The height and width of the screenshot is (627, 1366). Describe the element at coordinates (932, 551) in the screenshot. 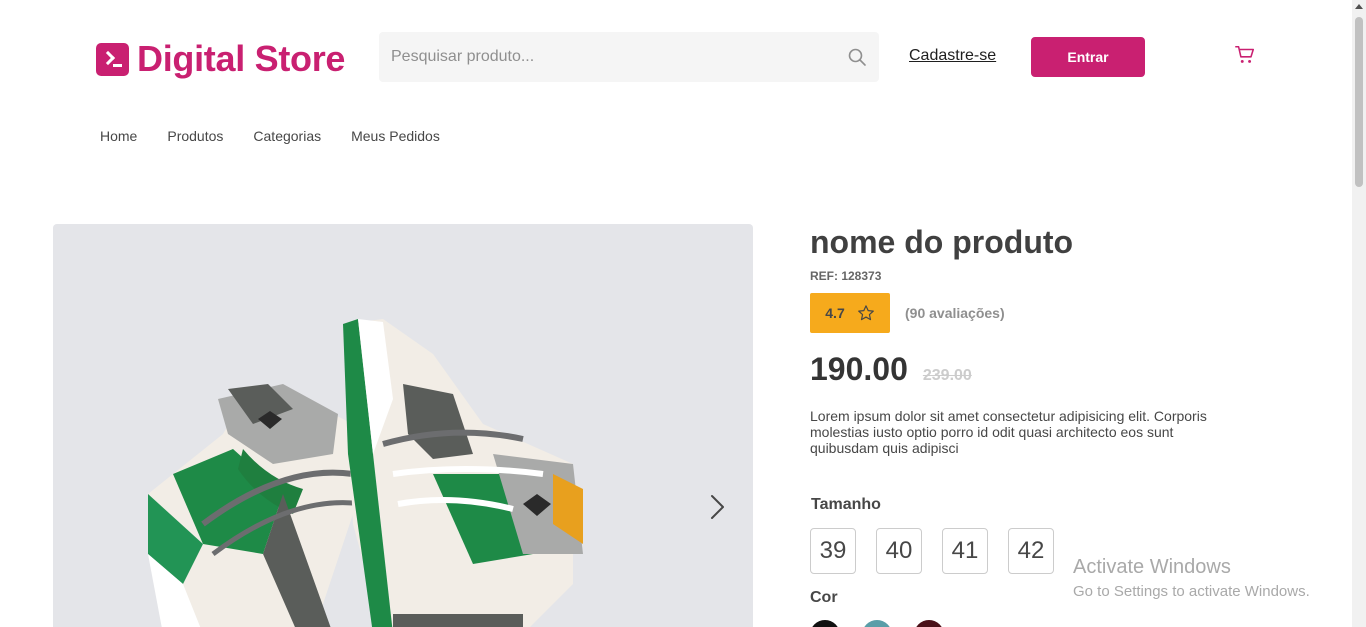

I see `size-options: 39 40 41 42` at that location.